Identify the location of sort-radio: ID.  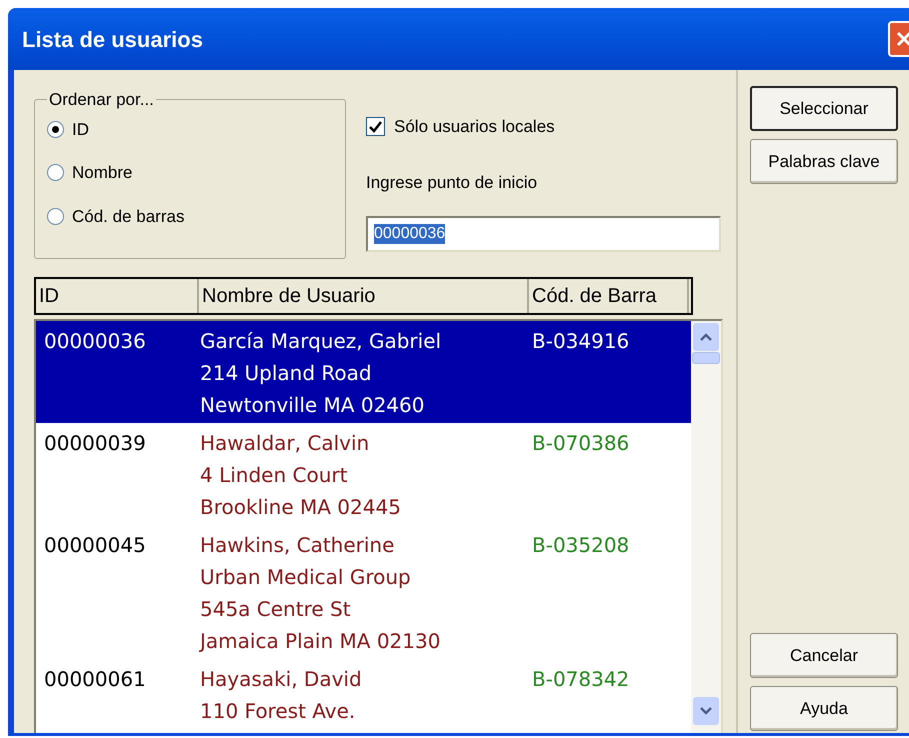
(68, 129).